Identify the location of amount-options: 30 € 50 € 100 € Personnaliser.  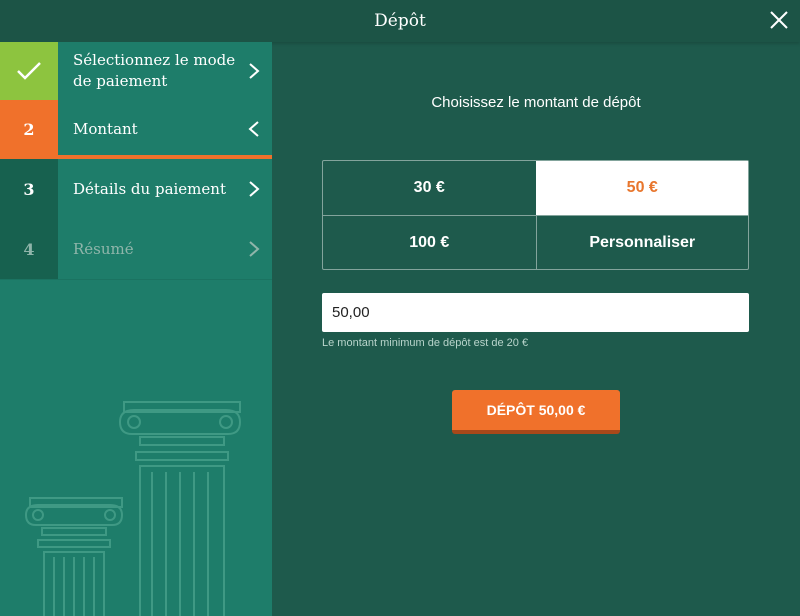
(535, 215).